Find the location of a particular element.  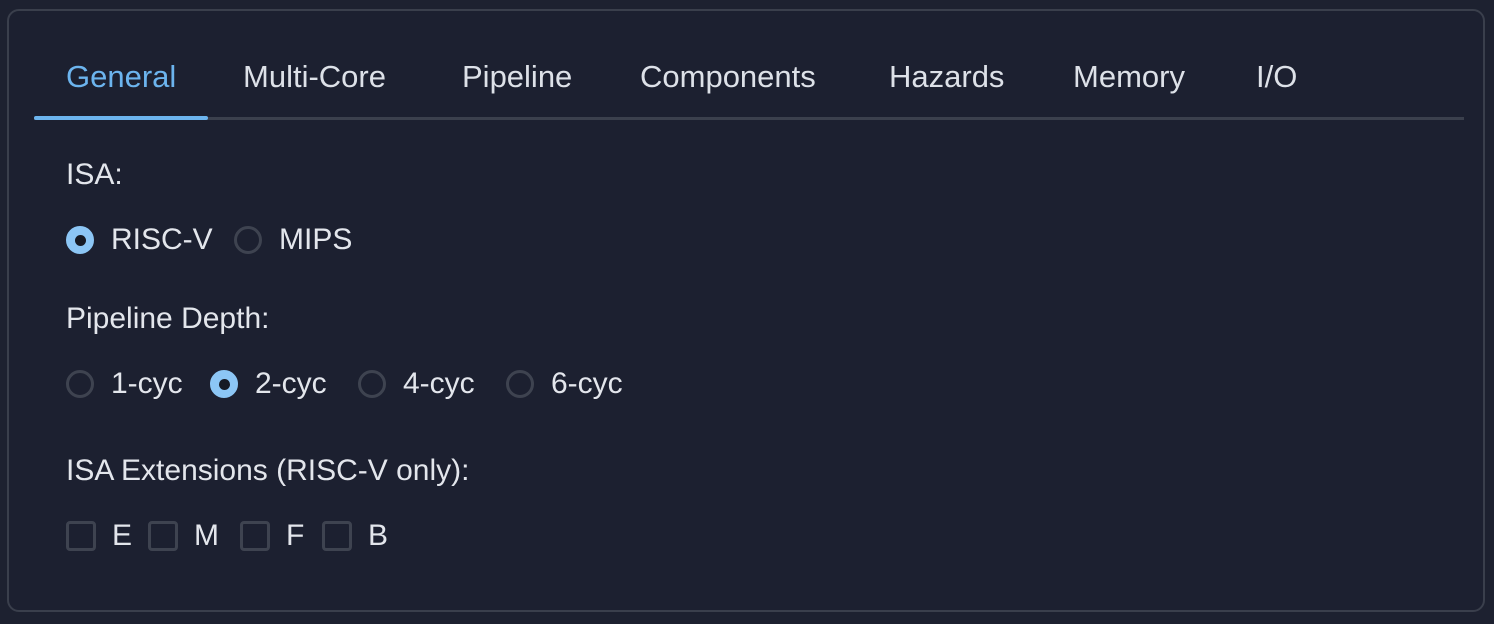

tab-components: Components is located at coordinates (728, 79).